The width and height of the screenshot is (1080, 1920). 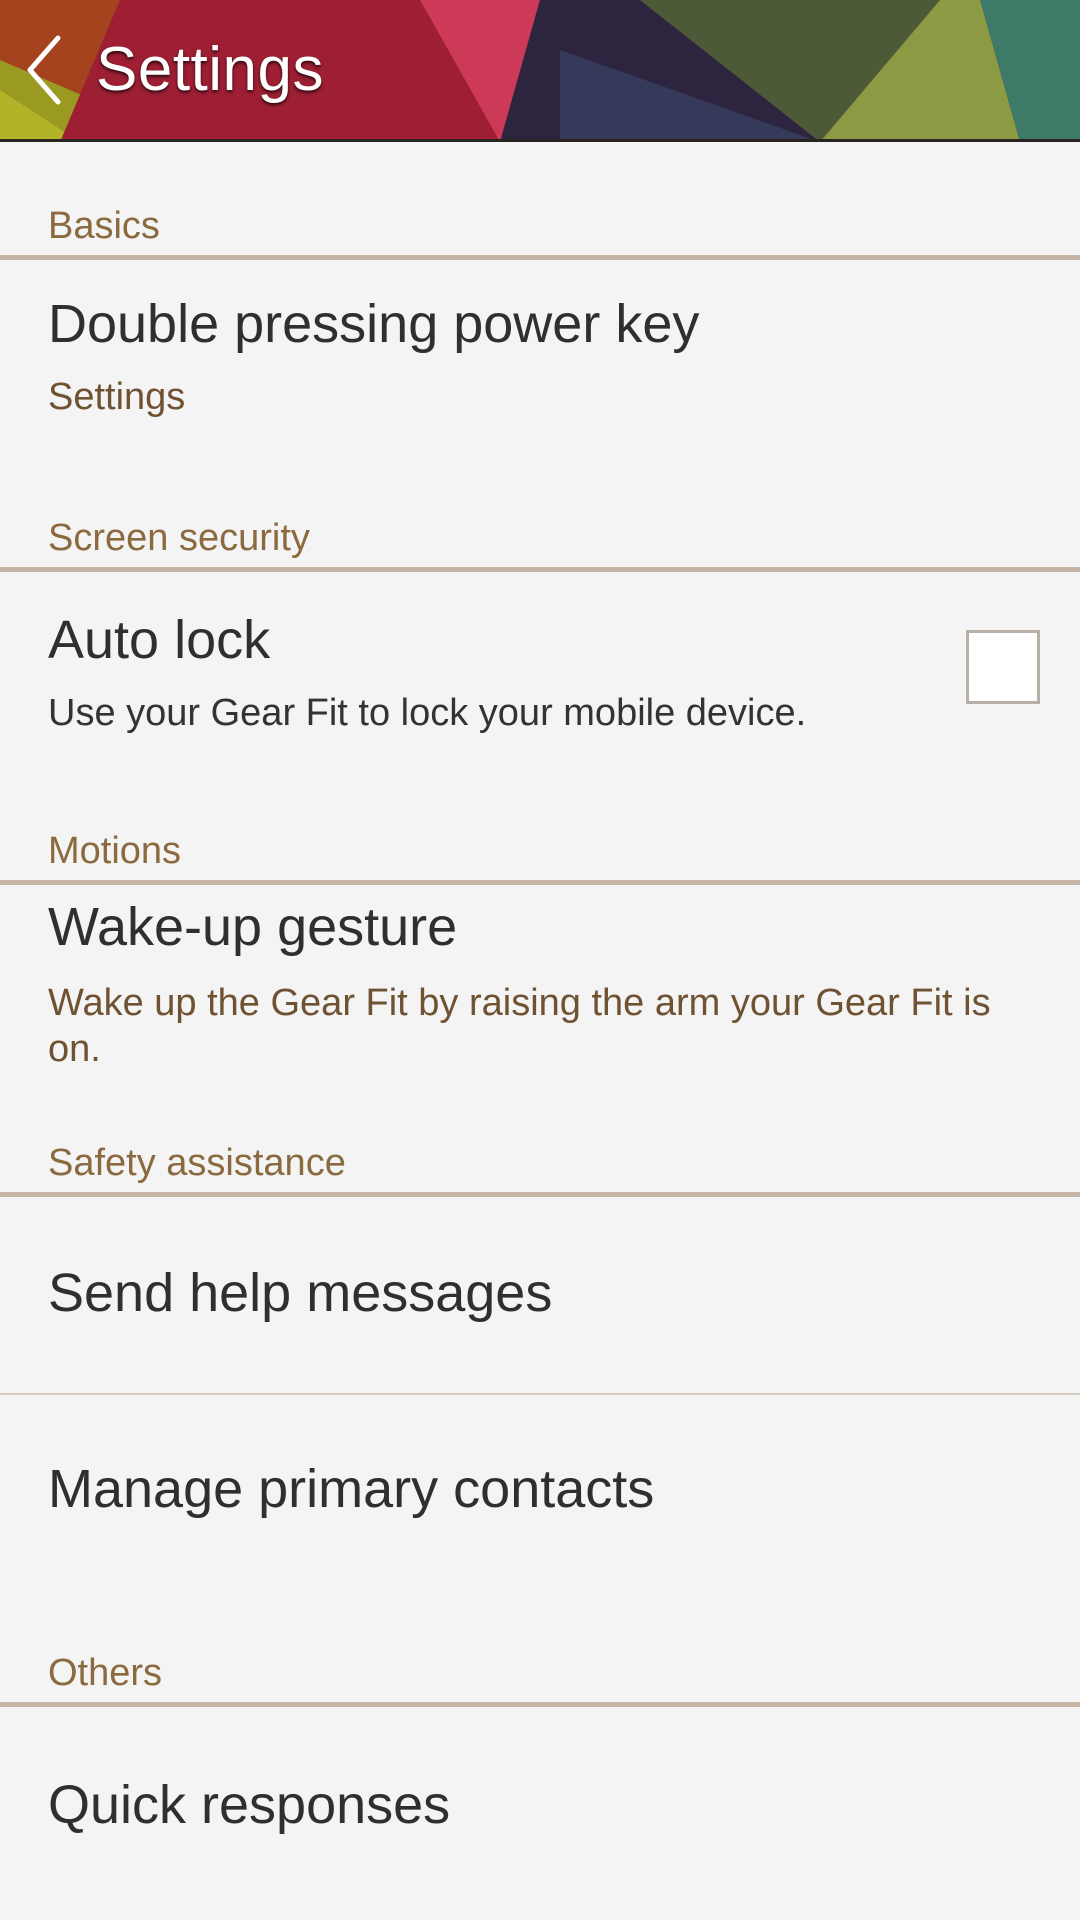 What do you see at coordinates (179, 538) in the screenshot?
I see `section-label: Screen security` at bounding box center [179, 538].